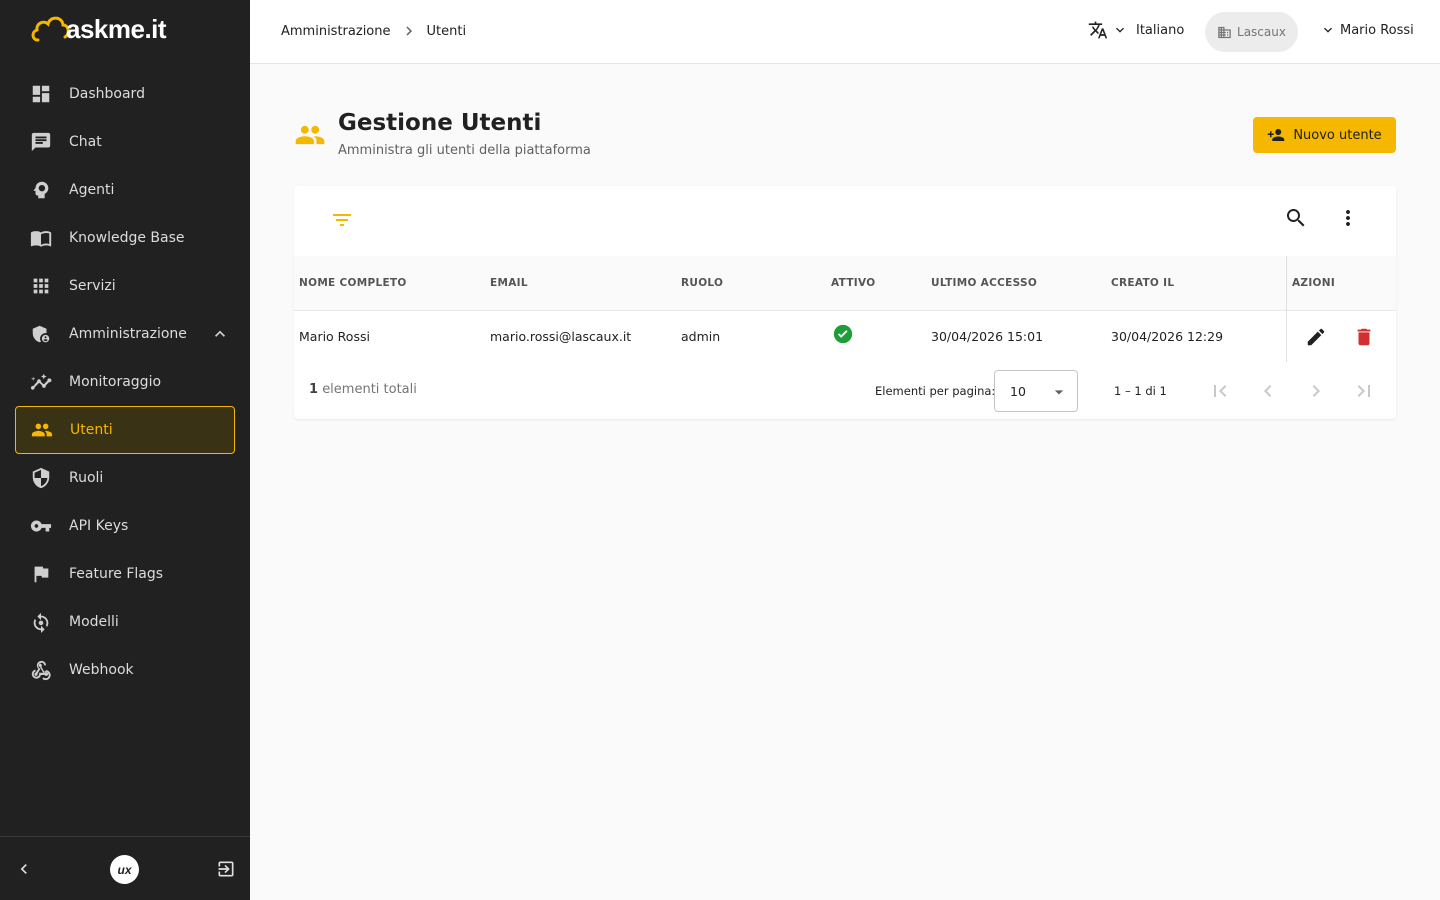 The image size is (1440, 900). Describe the element at coordinates (41, 670) in the screenshot. I see `webhook-icon` at that location.